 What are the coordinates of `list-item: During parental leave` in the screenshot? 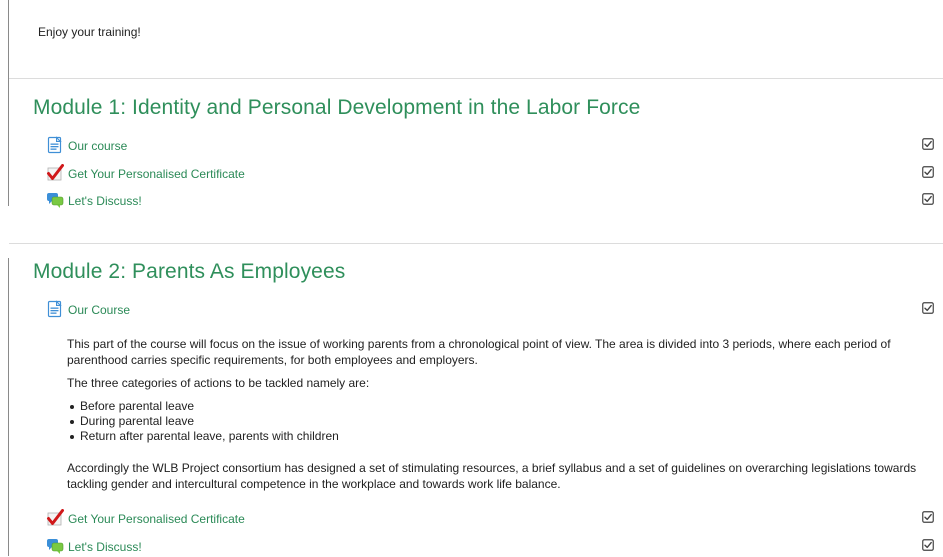 It's located at (203, 421).